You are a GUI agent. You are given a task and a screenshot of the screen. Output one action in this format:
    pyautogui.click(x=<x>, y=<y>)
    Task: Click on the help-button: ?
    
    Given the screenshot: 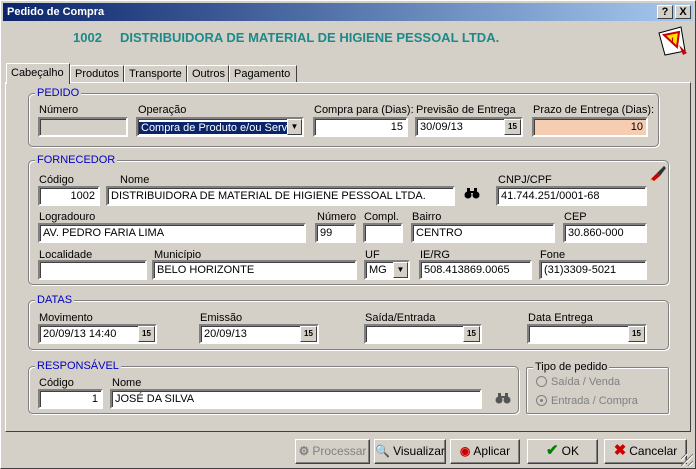 What is the action you would take?
    pyautogui.click(x=665, y=12)
    